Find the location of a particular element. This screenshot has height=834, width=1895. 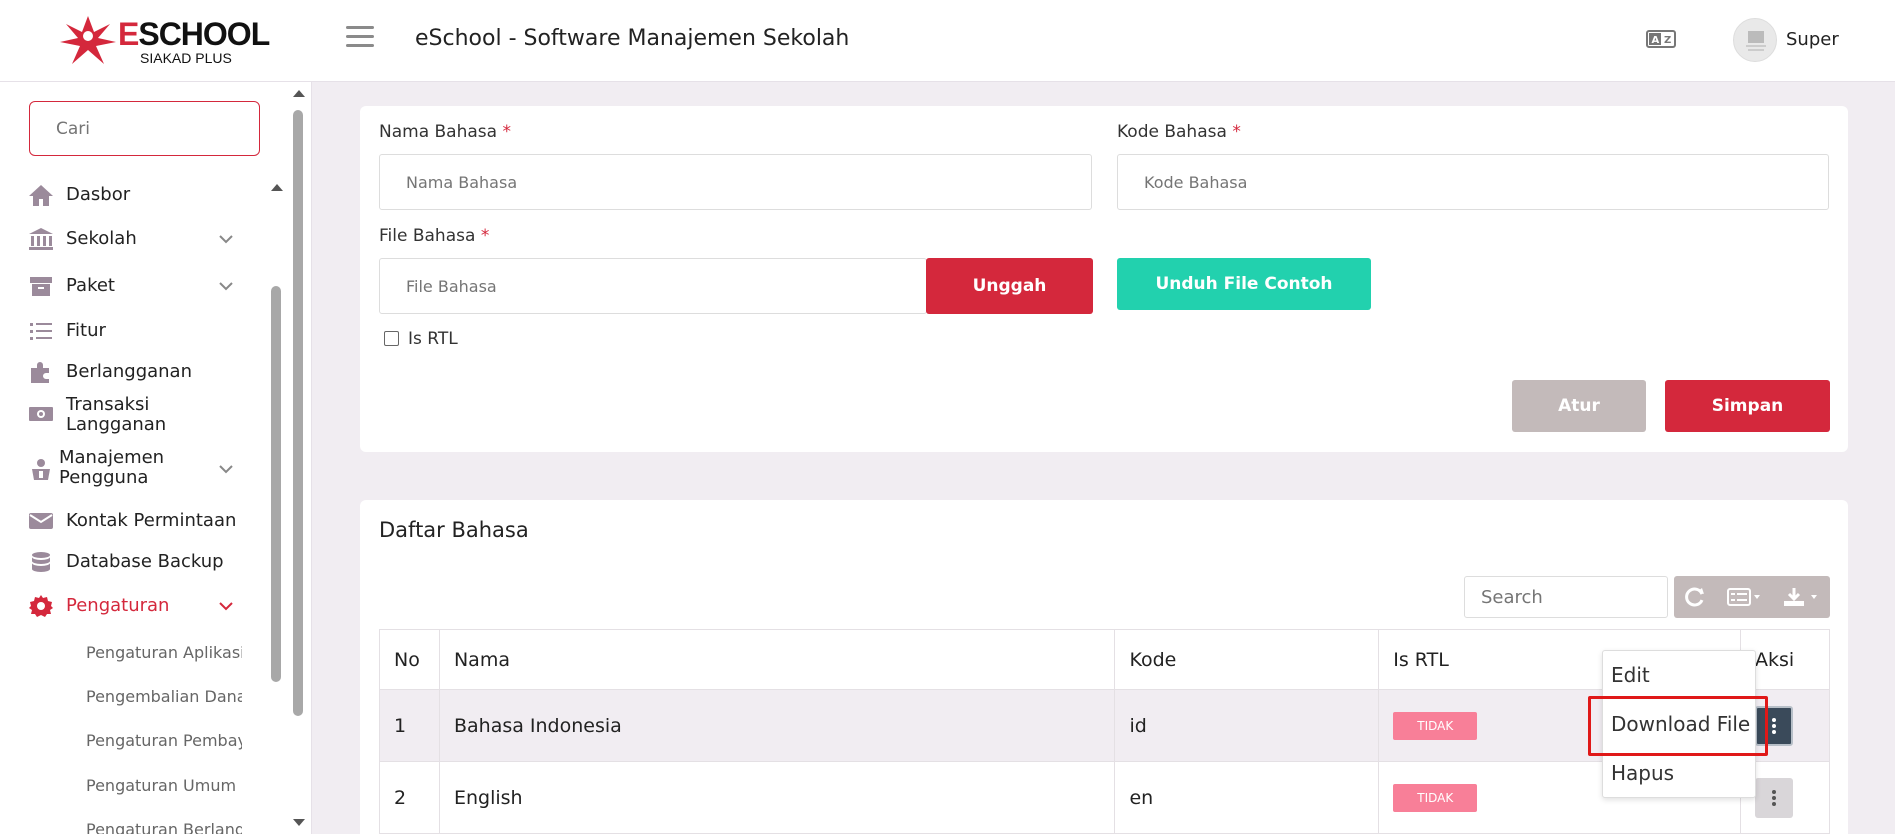

sidebar-item-pengaturan: Pengaturan is located at coordinates (130, 606).